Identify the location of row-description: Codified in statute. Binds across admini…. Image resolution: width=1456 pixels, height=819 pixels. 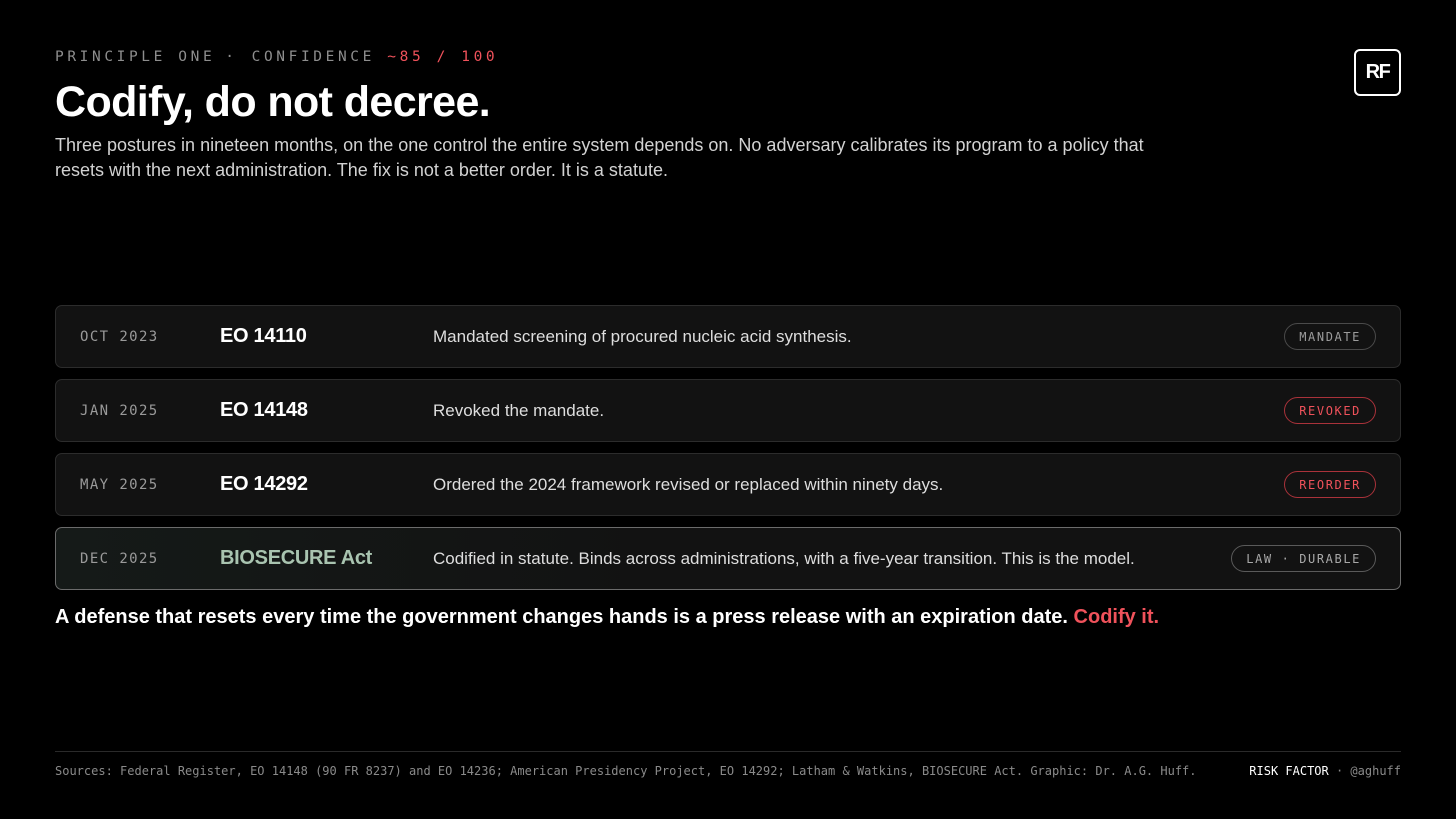
(784, 558).